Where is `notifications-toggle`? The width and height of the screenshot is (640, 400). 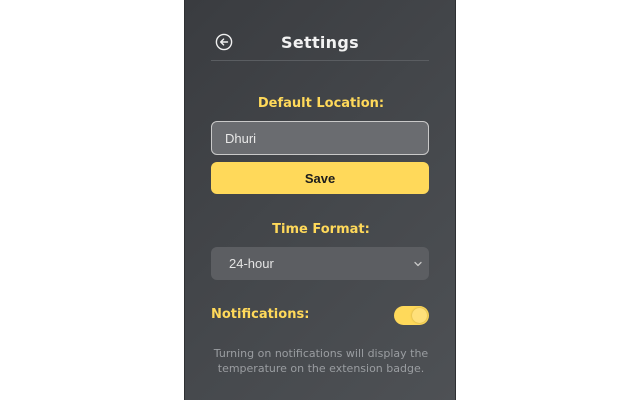
notifications-toggle is located at coordinates (411, 315).